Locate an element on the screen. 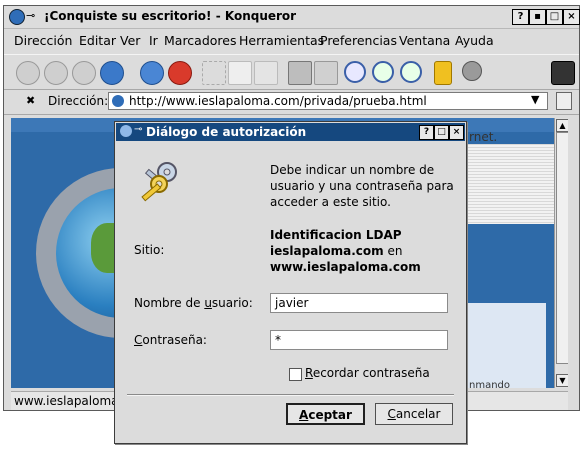 The image size is (586, 451). menu-ventana: Ventana is located at coordinates (424, 40).